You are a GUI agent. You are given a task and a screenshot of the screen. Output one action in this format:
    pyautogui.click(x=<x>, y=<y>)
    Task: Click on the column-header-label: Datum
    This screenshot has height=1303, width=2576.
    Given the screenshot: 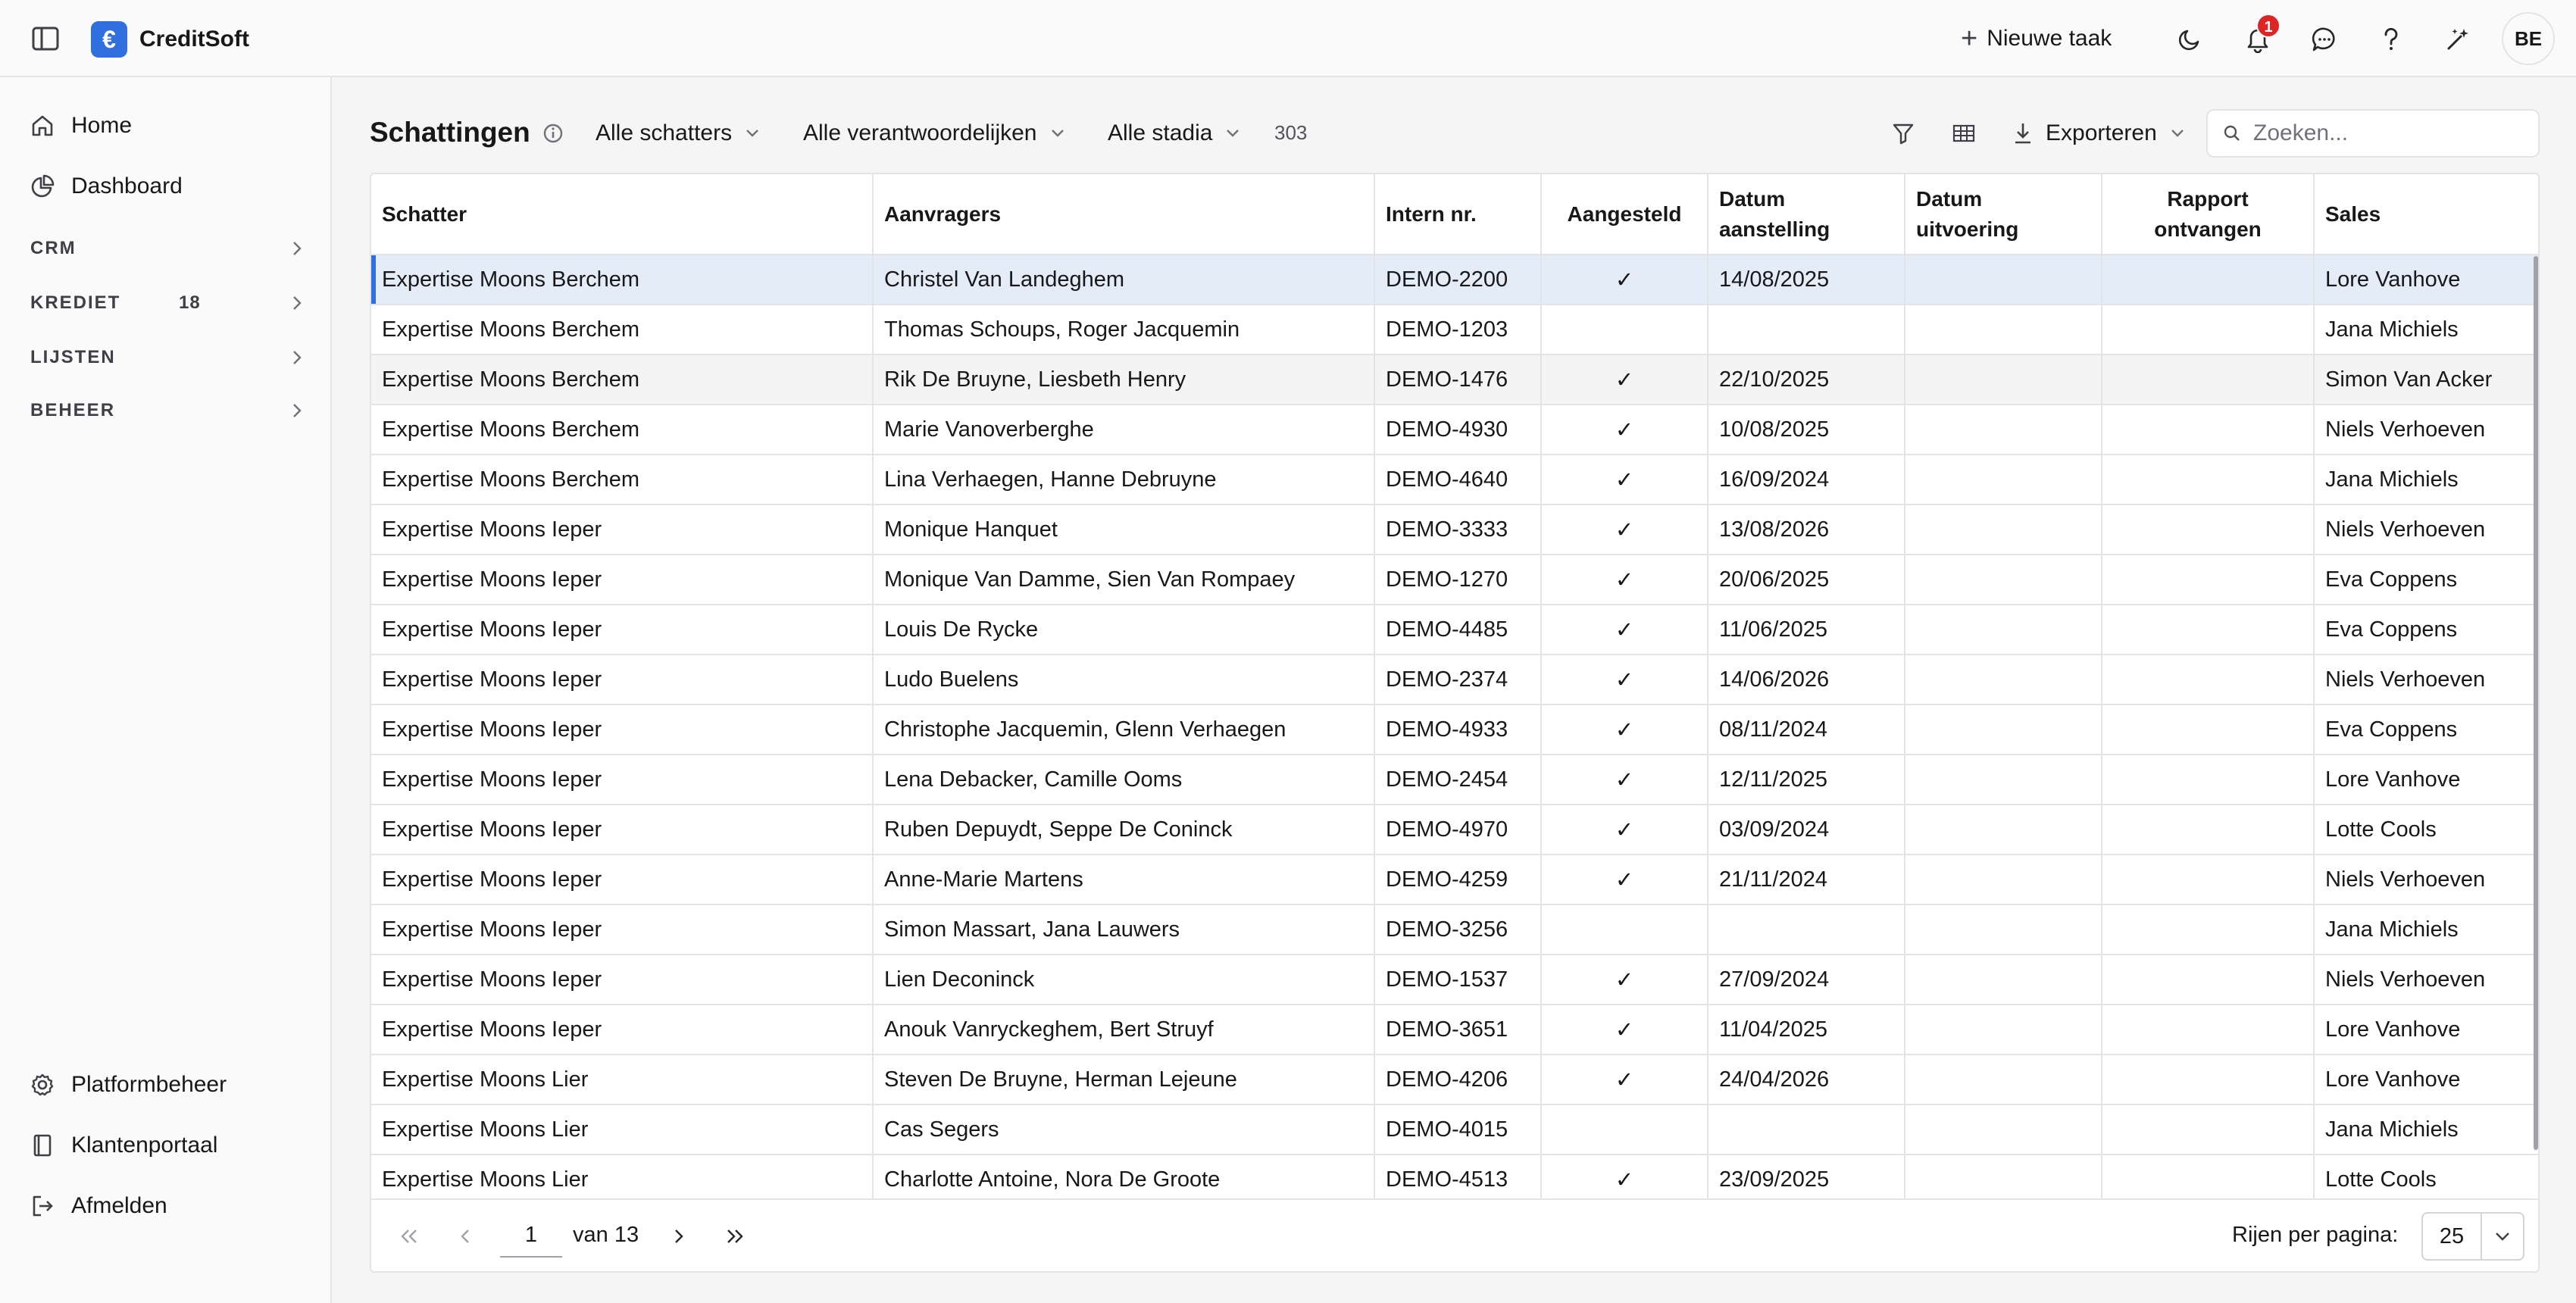 What is the action you would take?
    pyautogui.click(x=1752, y=198)
    